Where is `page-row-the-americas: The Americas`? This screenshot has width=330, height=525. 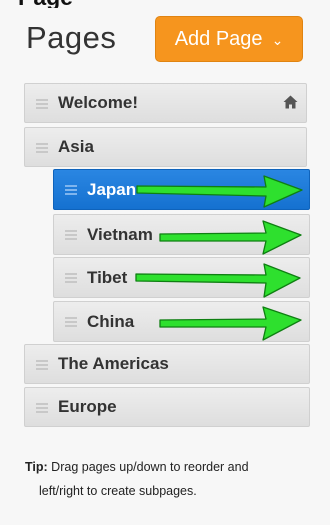 page-row-the-americas: The Americas is located at coordinates (167, 364).